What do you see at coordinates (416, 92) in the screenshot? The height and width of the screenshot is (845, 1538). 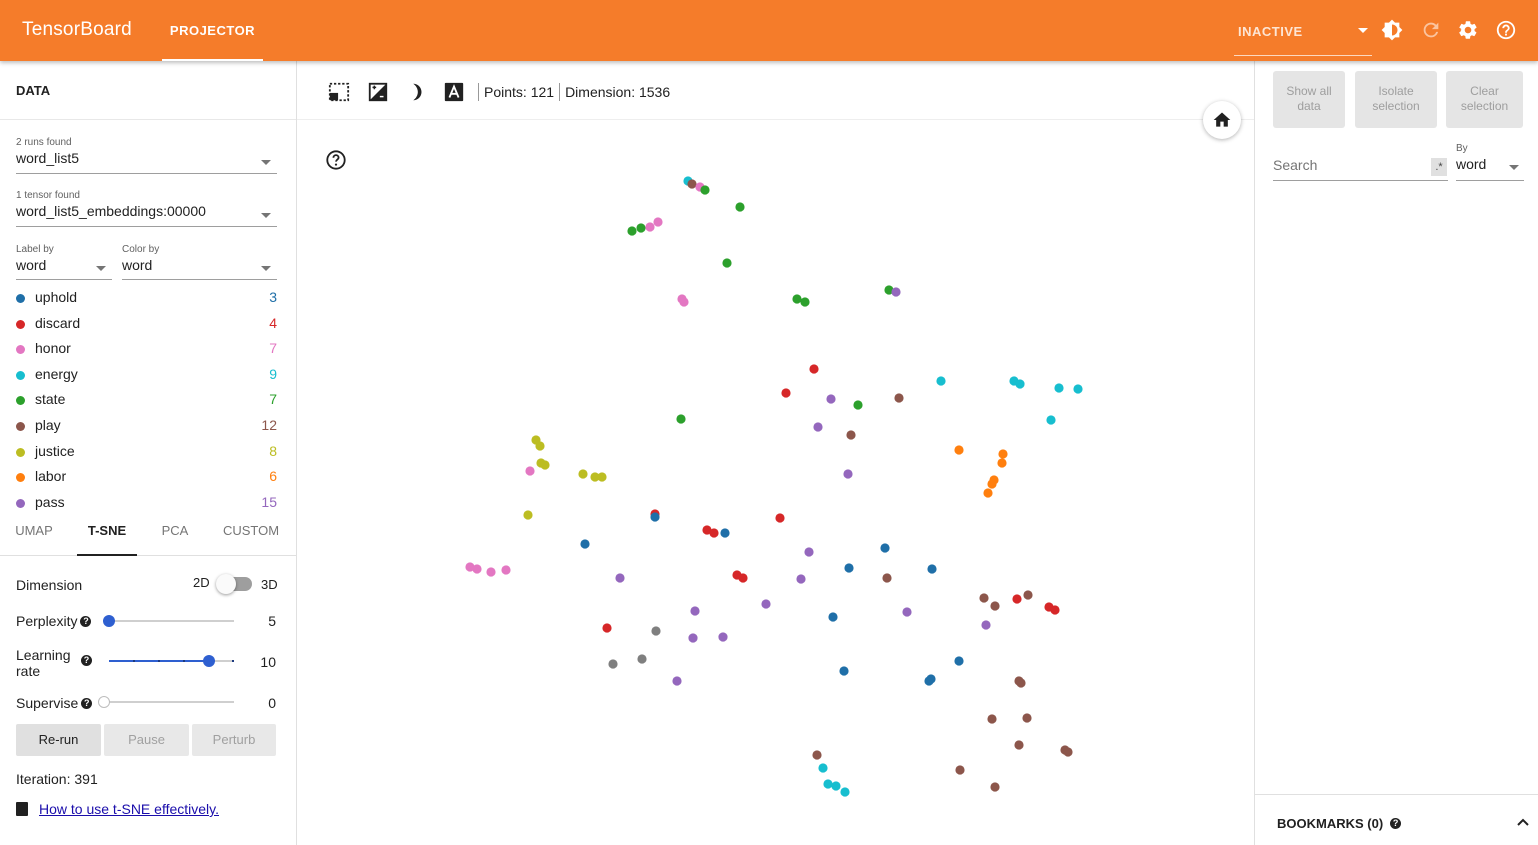 I see `moon-icon` at bounding box center [416, 92].